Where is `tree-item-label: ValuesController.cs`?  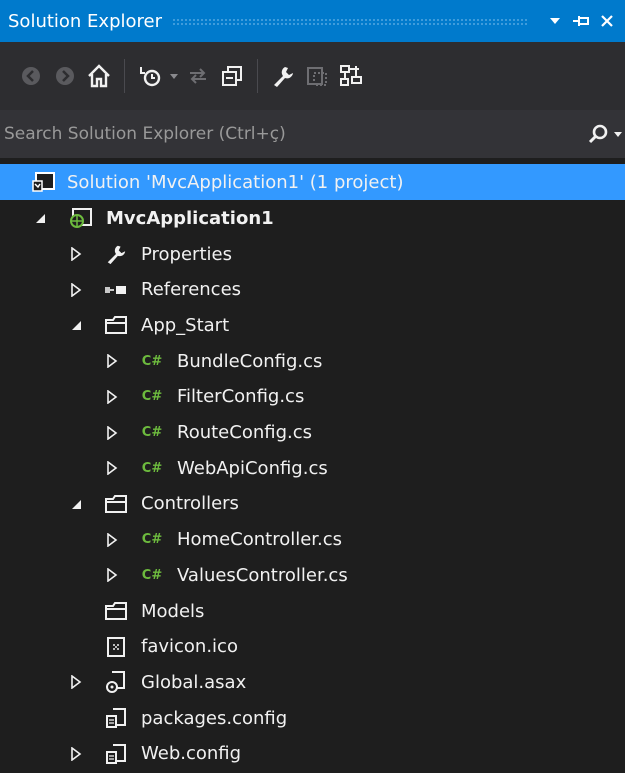 tree-item-label: ValuesController.cs is located at coordinates (262, 575).